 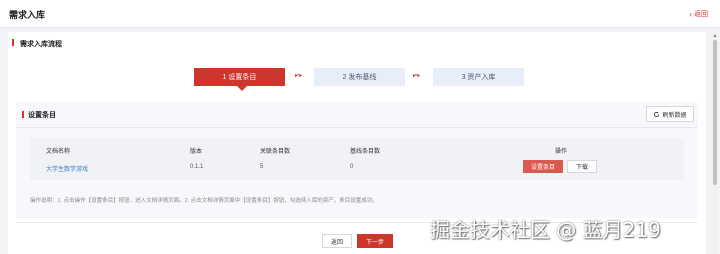 I want to click on back-button-label: 返回, so click(x=336, y=242).